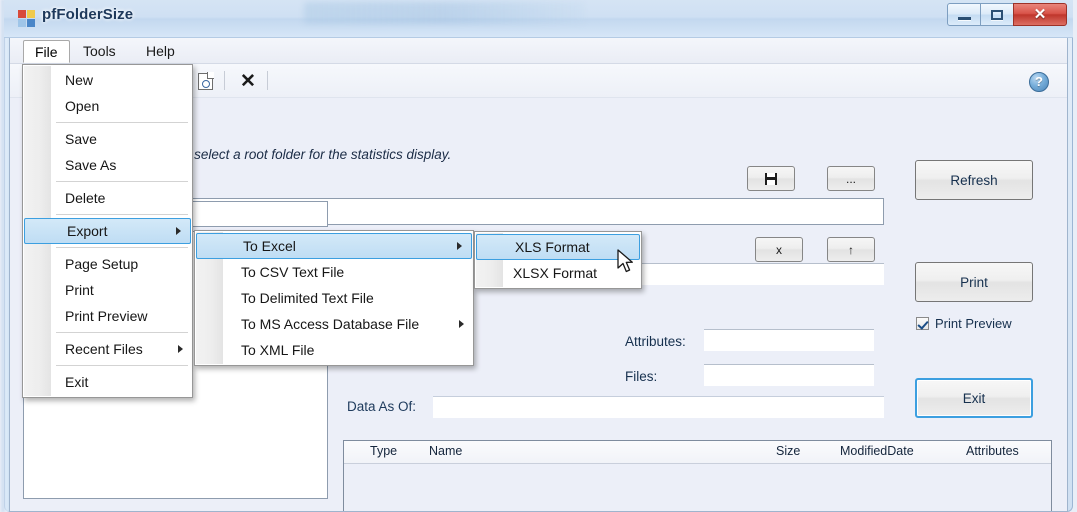  I want to click on column-header-size: Size, so click(788, 451).